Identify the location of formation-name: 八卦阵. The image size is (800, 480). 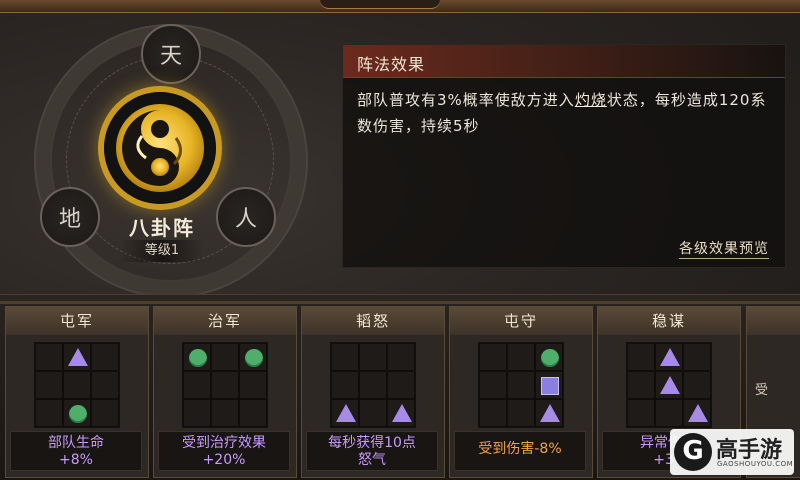
(162, 228).